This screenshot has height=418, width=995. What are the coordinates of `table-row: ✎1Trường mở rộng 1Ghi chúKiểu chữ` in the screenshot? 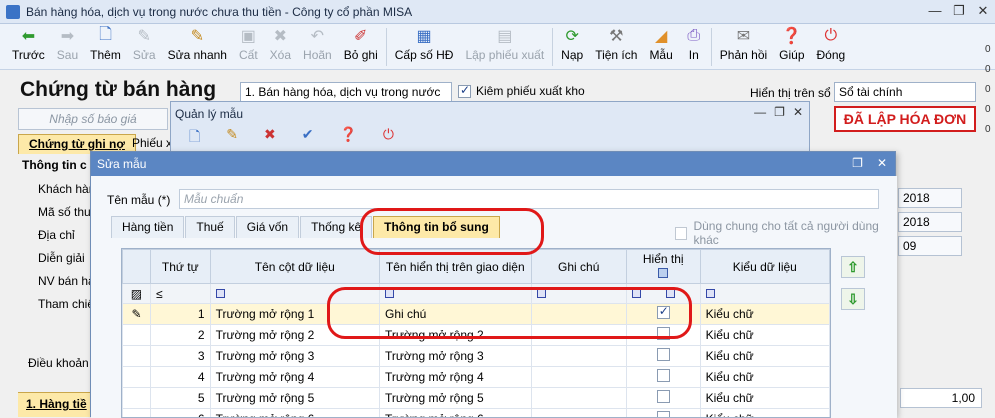 It's located at (476, 314).